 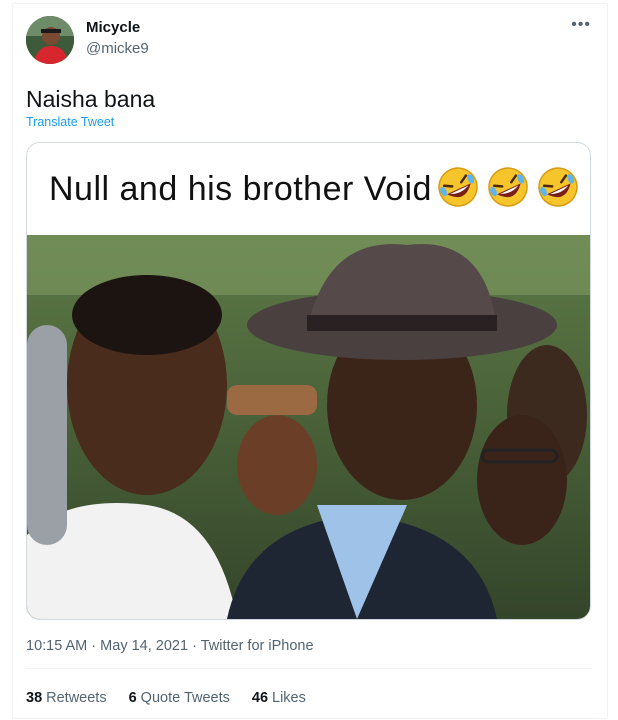 What do you see at coordinates (56, 646) in the screenshot?
I see `tweet-time: 10:15 AM` at bounding box center [56, 646].